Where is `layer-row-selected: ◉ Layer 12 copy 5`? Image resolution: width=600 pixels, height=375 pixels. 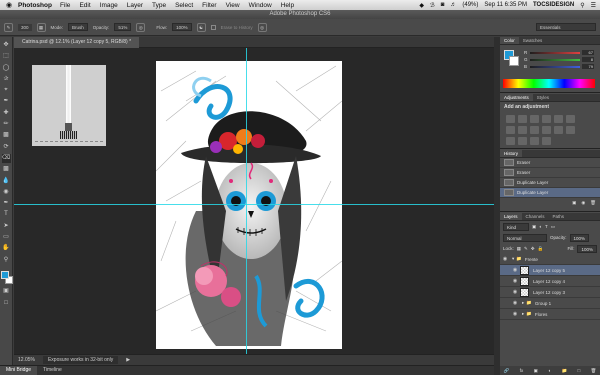 layer-row-selected: ◉ Layer 12 copy 5 is located at coordinates (550, 270).